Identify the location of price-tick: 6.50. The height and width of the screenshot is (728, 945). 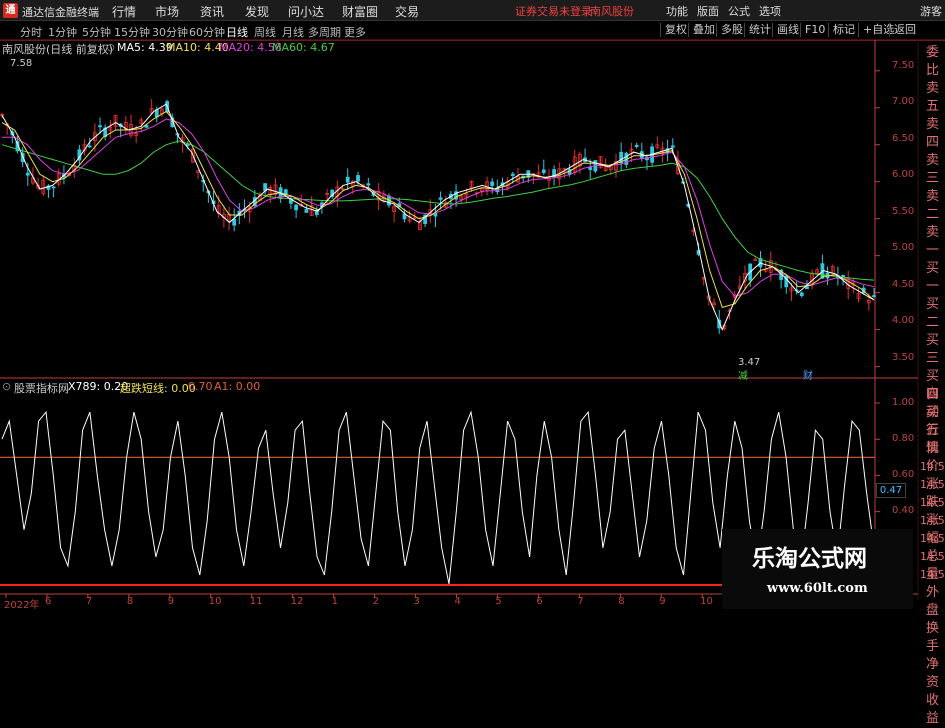
(903, 138).